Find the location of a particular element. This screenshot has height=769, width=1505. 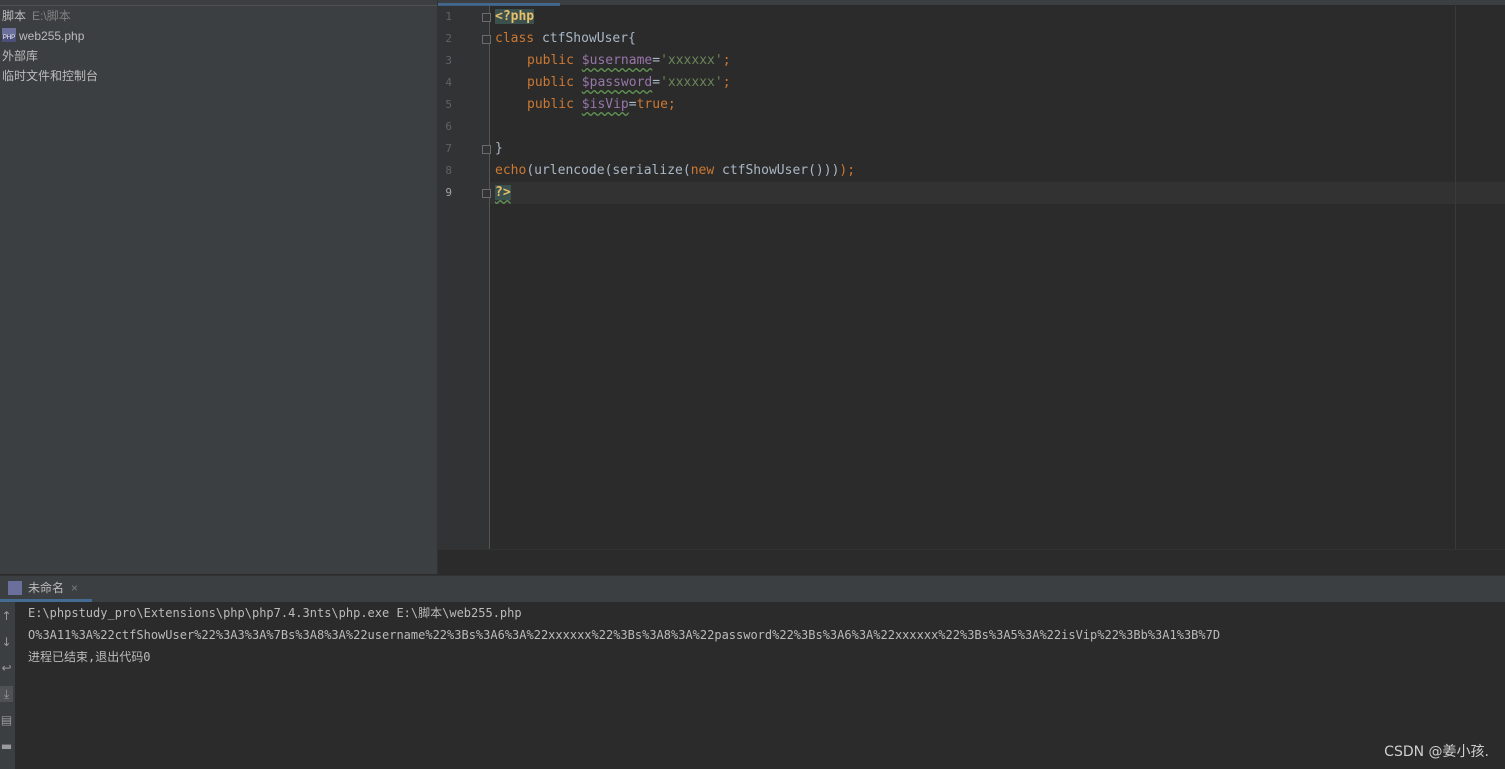

line-number: 5 is located at coordinates (448, 104).